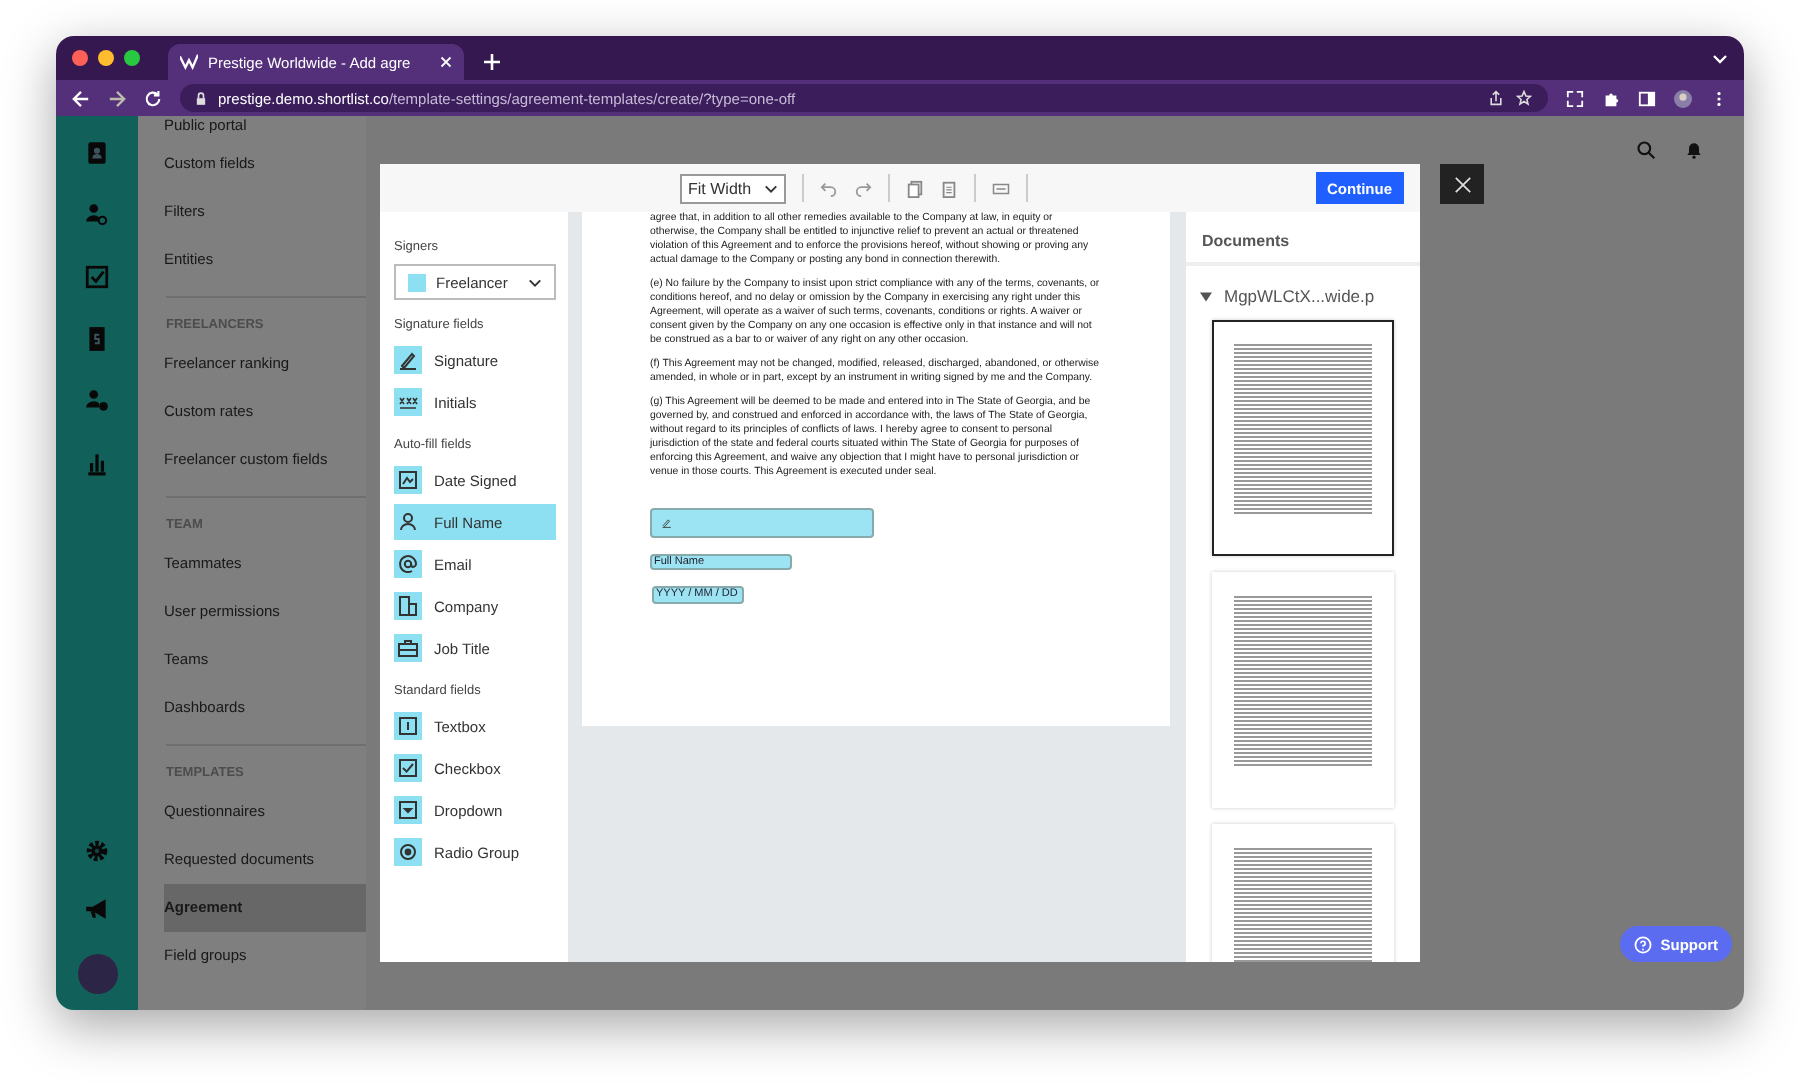 This screenshot has height=1084, width=1800. I want to click on checkbox-icon, so click(97, 277).